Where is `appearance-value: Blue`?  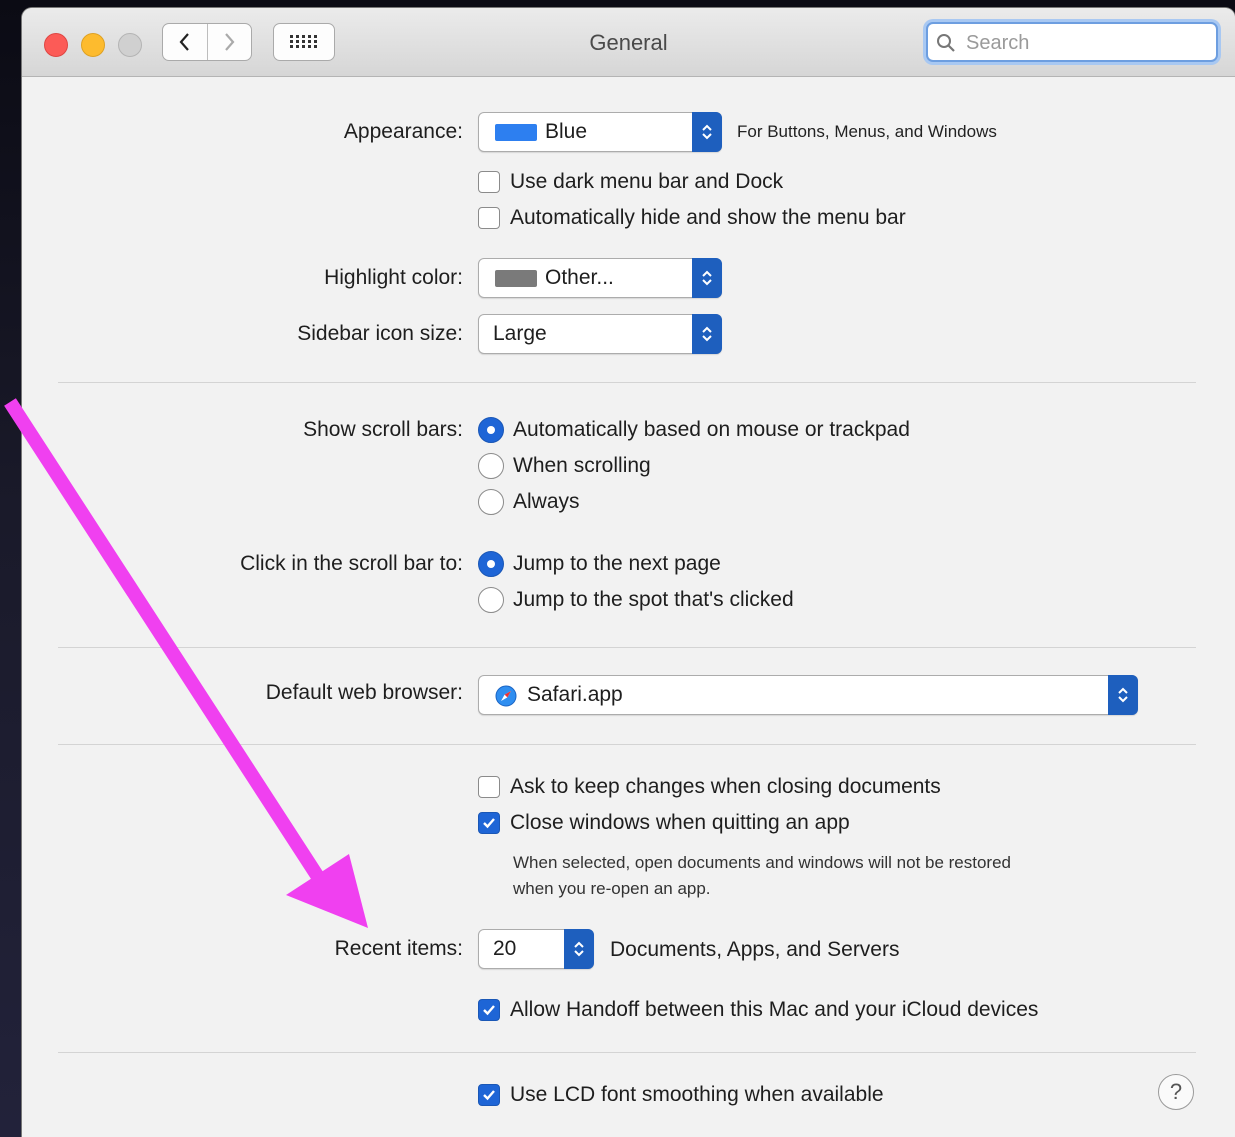
appearance-value: Blue is located at coordinates (566, 131).